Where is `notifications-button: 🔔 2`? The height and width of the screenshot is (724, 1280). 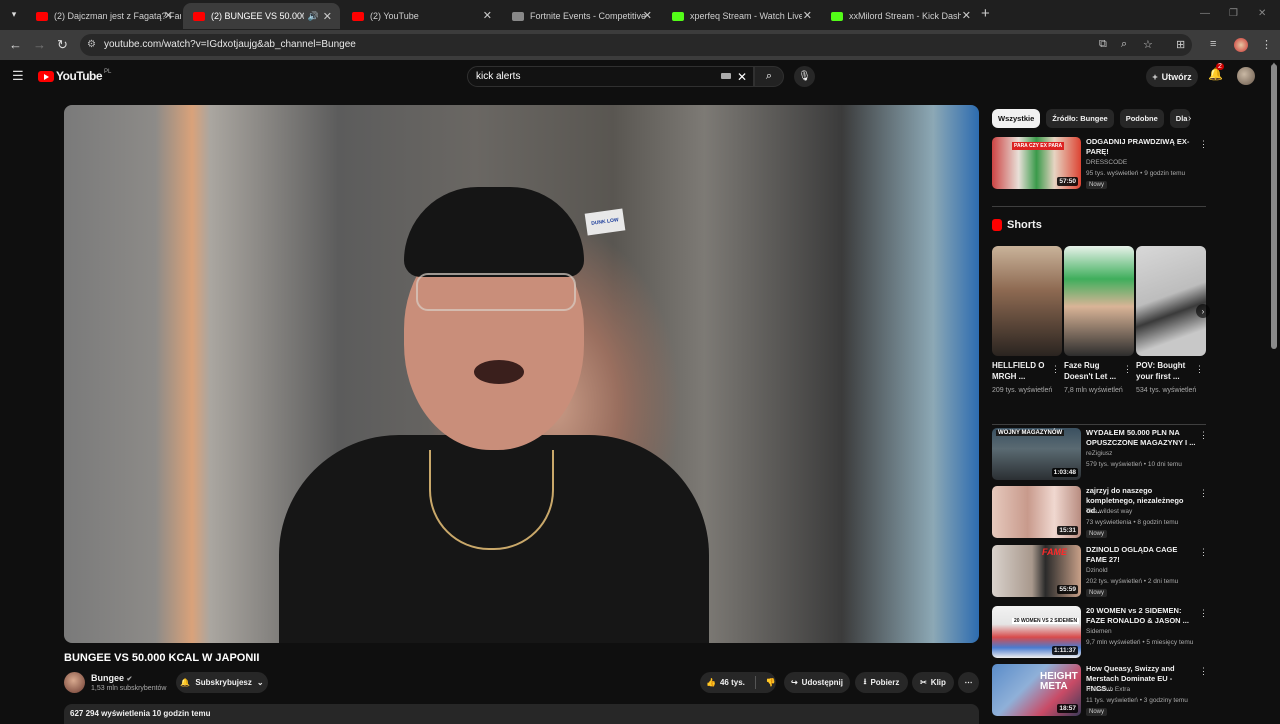
notifications-button: 🔔 2 is located at coordinates (1216, 72).